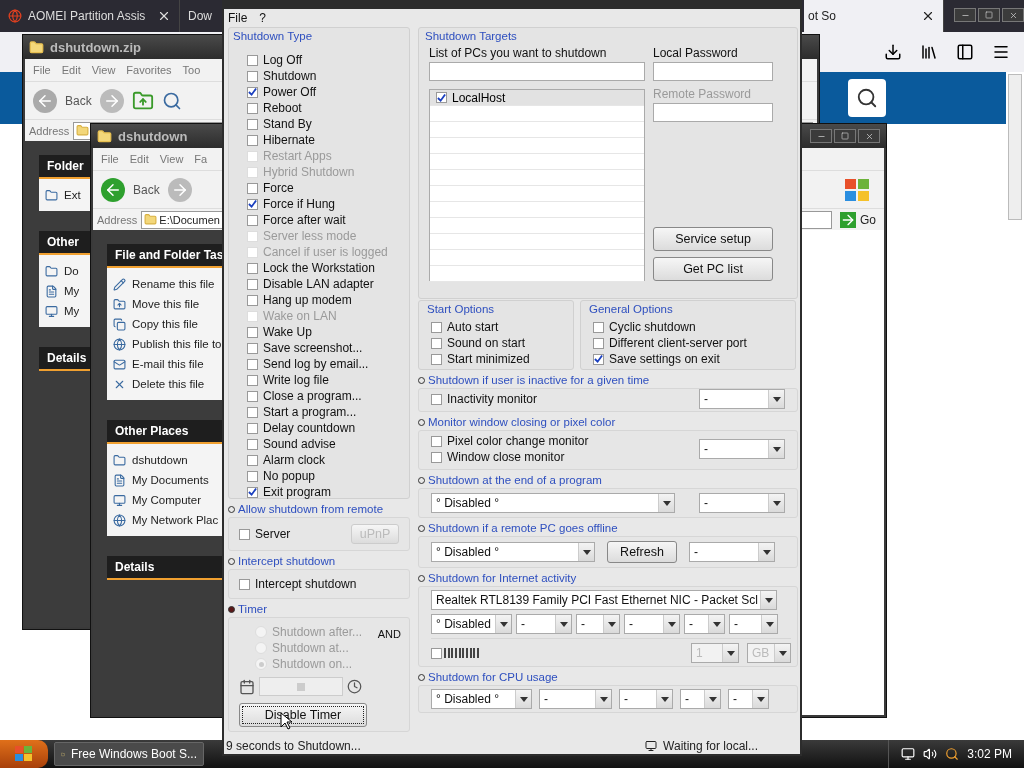 The width and height of the screenshot is (1024, 768). Describe the element at coordinates (159, 384) in the screenshot. I see `task-link: Delete this file` at that location.